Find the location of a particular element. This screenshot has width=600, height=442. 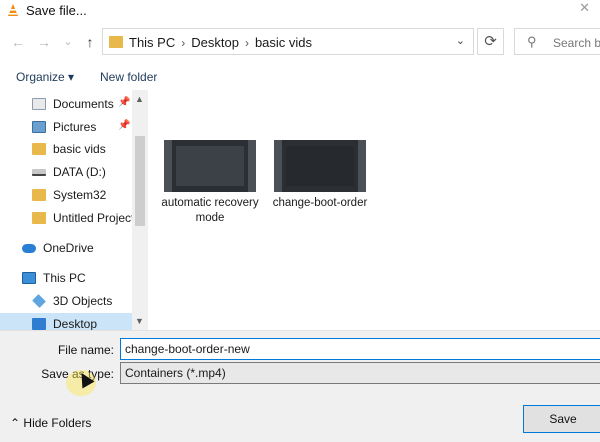

sidebar-item-untitled-project: Untitled Project is located at coordinates (67, 218).